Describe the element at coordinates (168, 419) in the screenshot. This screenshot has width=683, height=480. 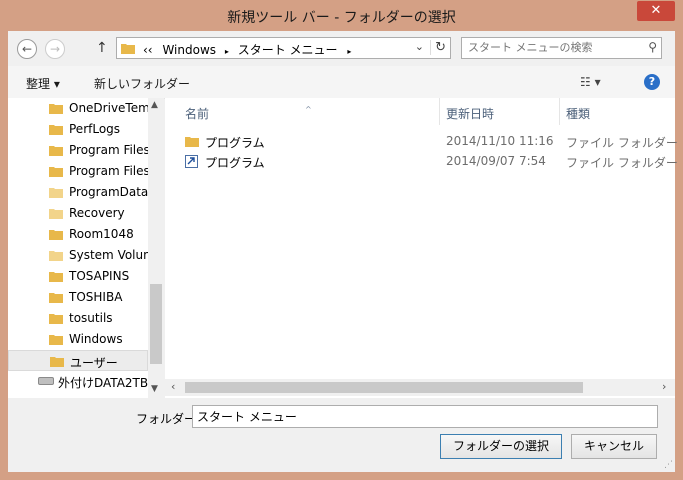
I see `folder-label: フォルダー:` at that location.